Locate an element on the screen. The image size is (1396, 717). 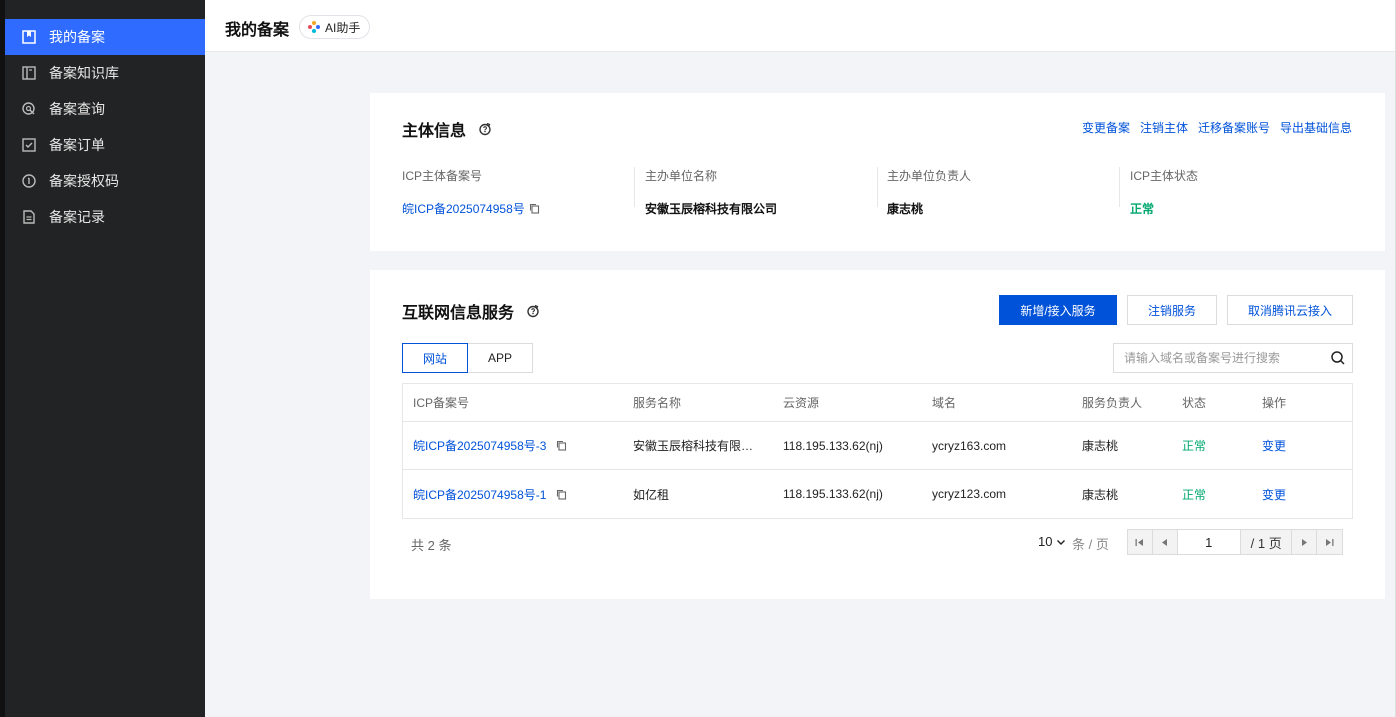
ai-assistant-button: AI助手 is located at coordinates (335, 27).